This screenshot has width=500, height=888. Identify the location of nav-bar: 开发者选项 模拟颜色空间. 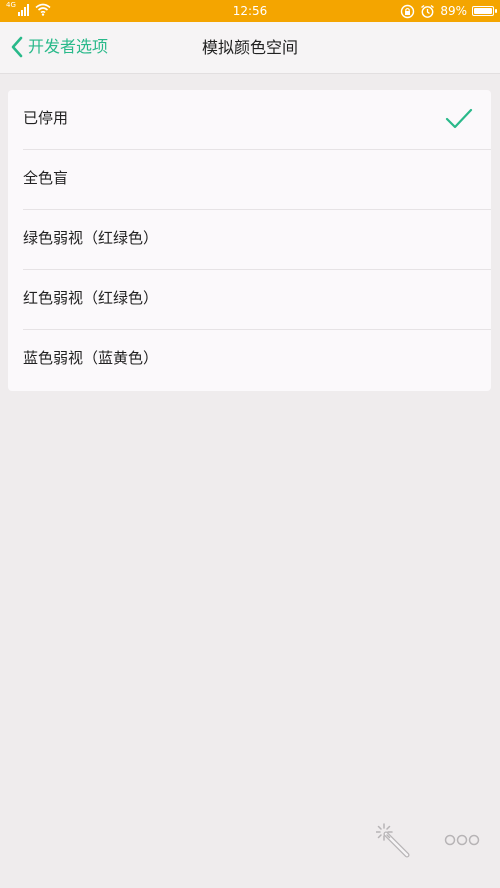
(250, 48).